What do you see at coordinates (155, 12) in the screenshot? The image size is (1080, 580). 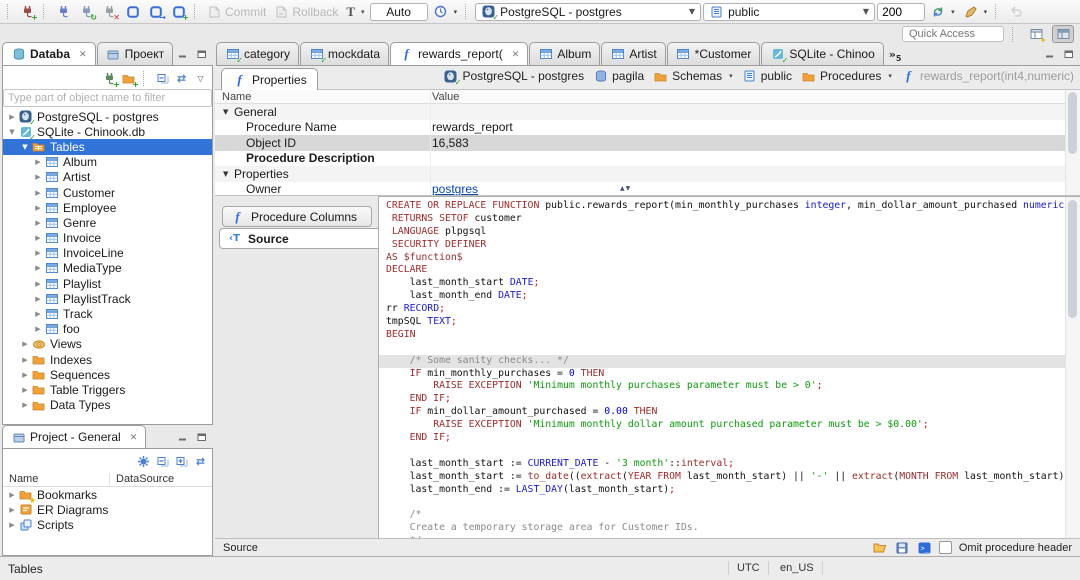 I see `open-sql-script-button: →` at bounding box center [155, 12].